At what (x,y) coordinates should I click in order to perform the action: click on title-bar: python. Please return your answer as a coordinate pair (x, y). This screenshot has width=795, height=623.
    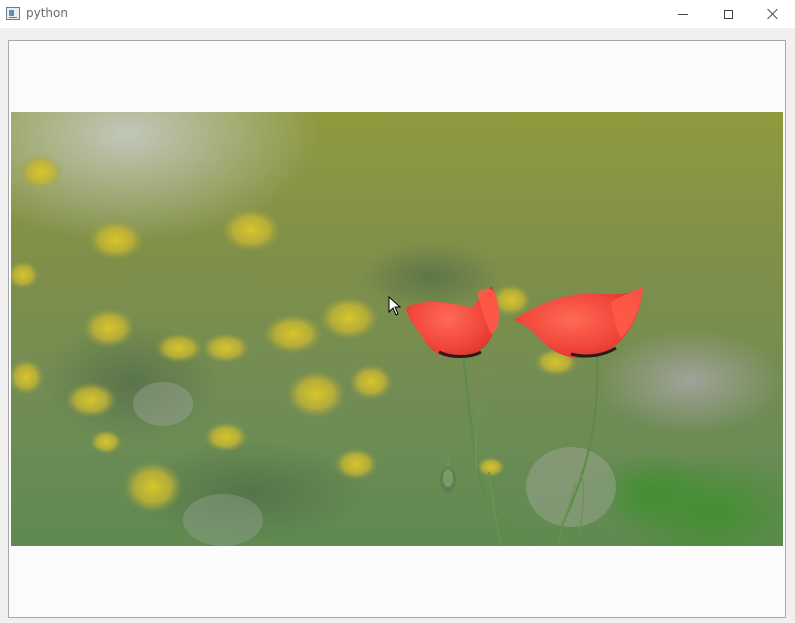
    Looking at the image, I should click on (397, 14).